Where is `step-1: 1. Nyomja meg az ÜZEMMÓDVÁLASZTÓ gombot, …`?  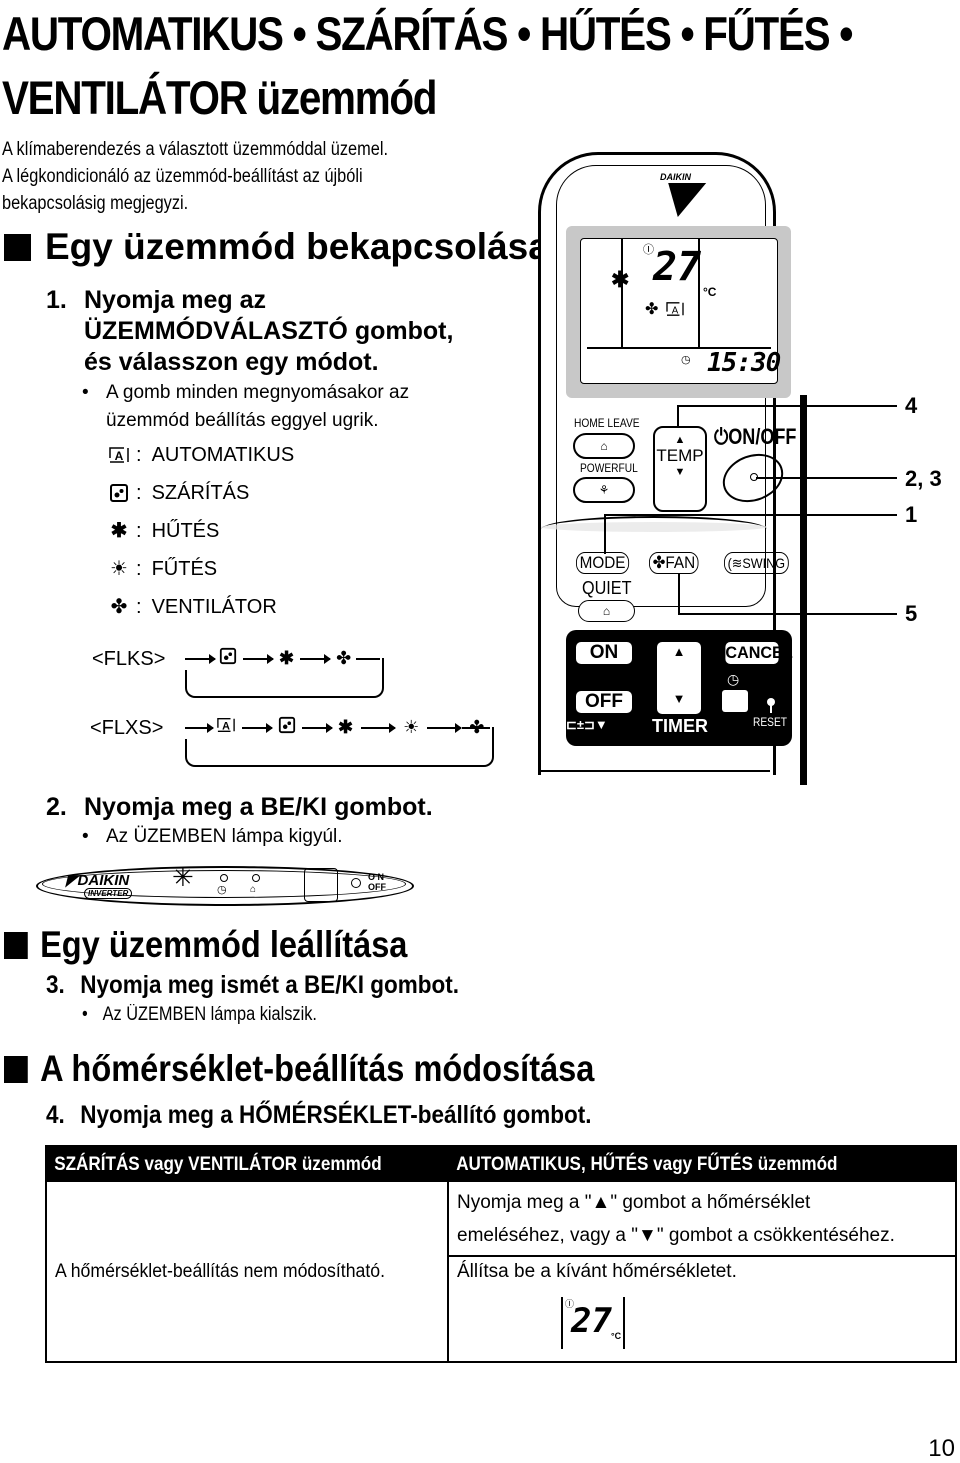 step-1: 1. Nyomja meg az ÜZEMMÓDVÁLASZTÓ gombot, … is located at coordinates (249, 331).